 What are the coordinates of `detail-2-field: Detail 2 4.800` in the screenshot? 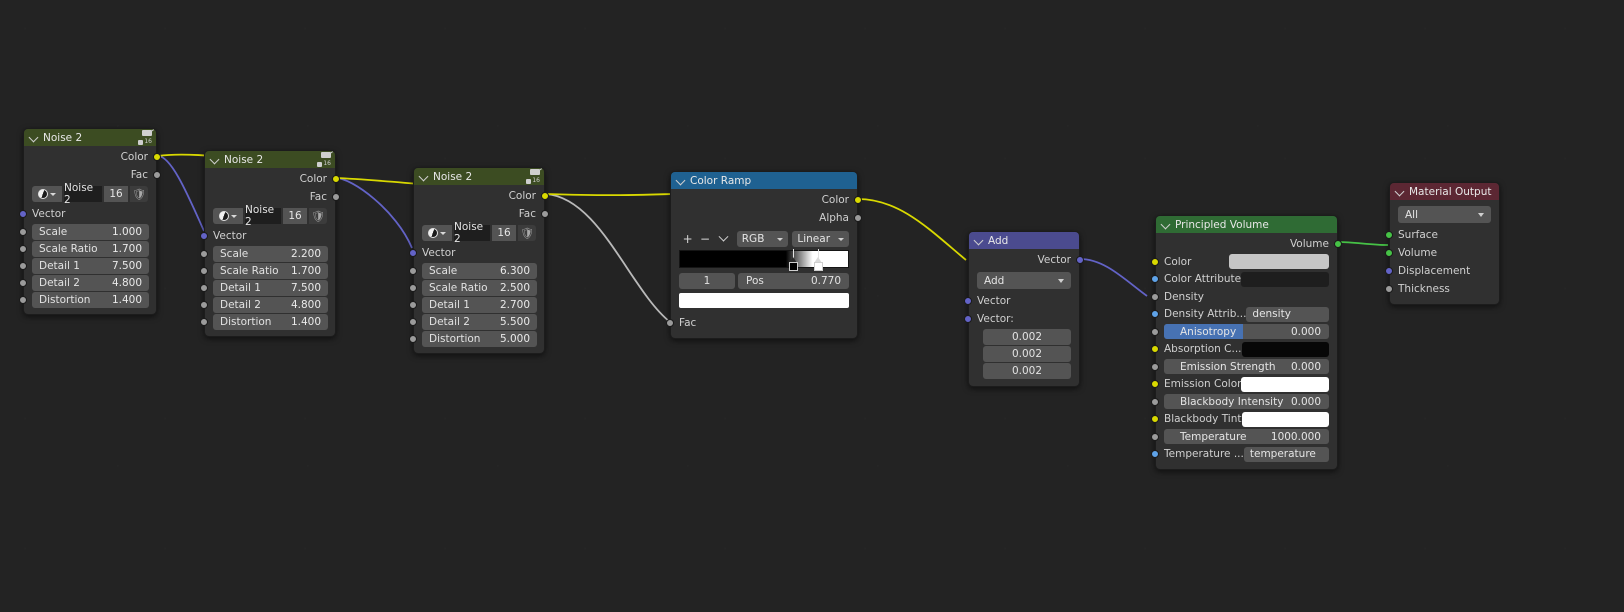 It's located at (90, 282).